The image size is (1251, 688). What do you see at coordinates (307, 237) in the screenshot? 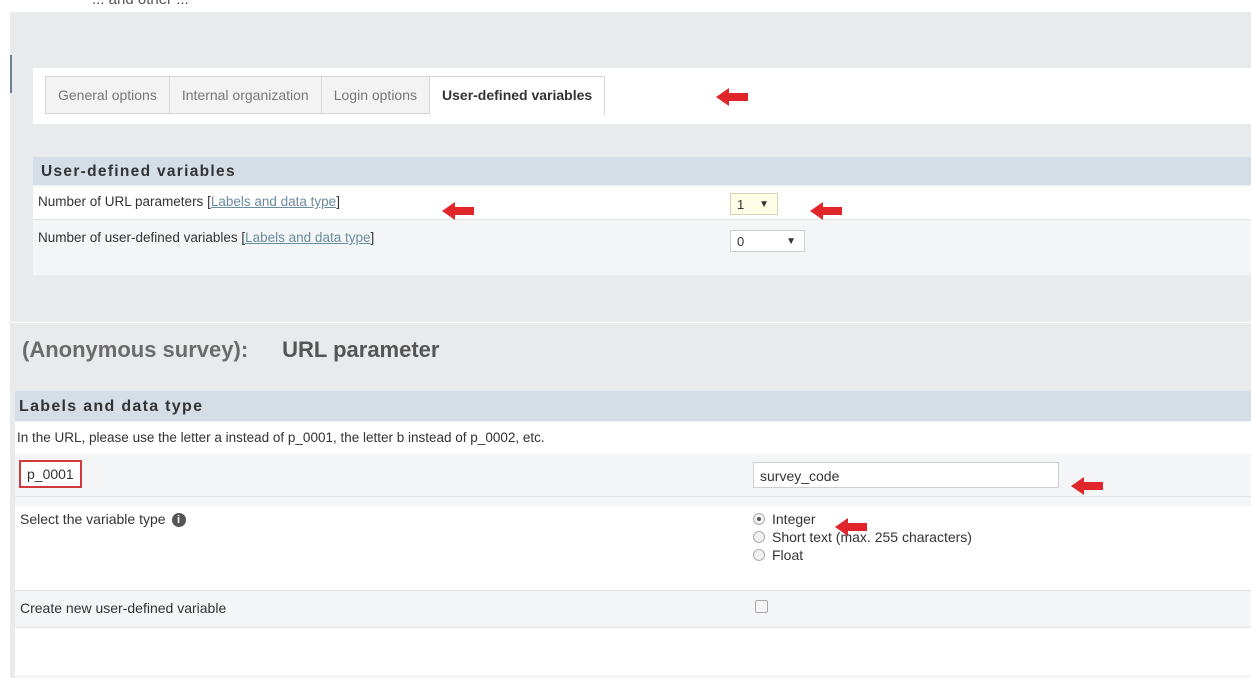
I see `user-variables-link: Labels and data type` at bounding box center [307, 237].